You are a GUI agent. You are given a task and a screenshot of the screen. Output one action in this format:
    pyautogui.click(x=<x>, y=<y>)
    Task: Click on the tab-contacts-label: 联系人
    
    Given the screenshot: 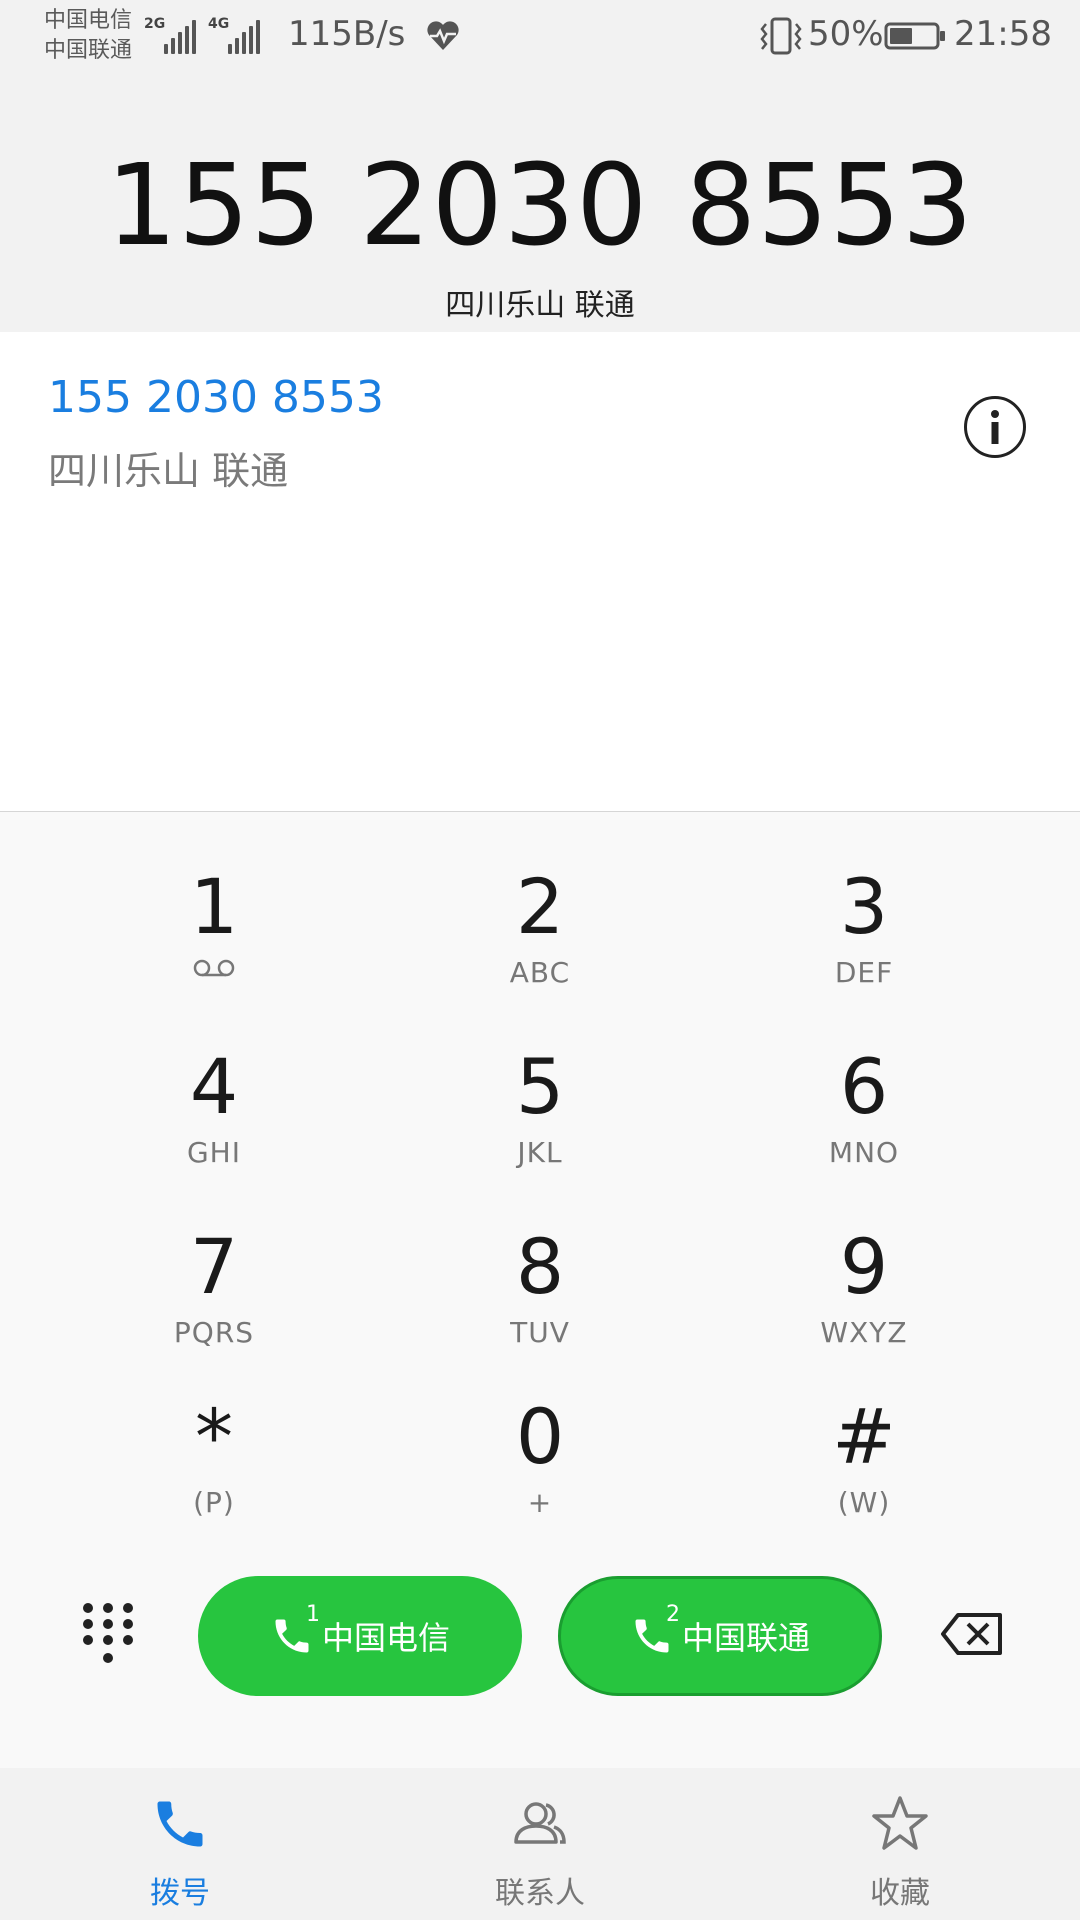 What is the action you would take?
    pyautogui.click(x=540, y=1893)
    